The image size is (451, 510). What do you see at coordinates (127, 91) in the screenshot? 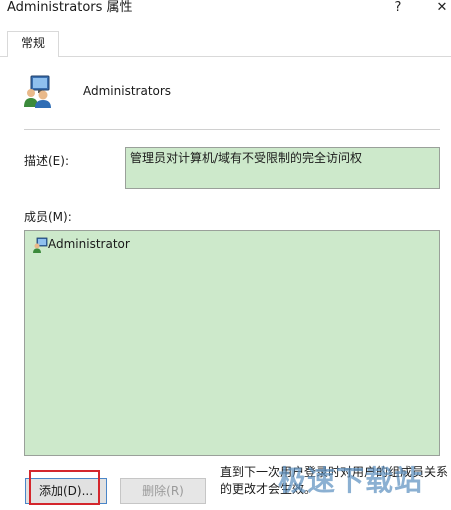
I see `group-name: Administrators` at bounding box center [127, 91].